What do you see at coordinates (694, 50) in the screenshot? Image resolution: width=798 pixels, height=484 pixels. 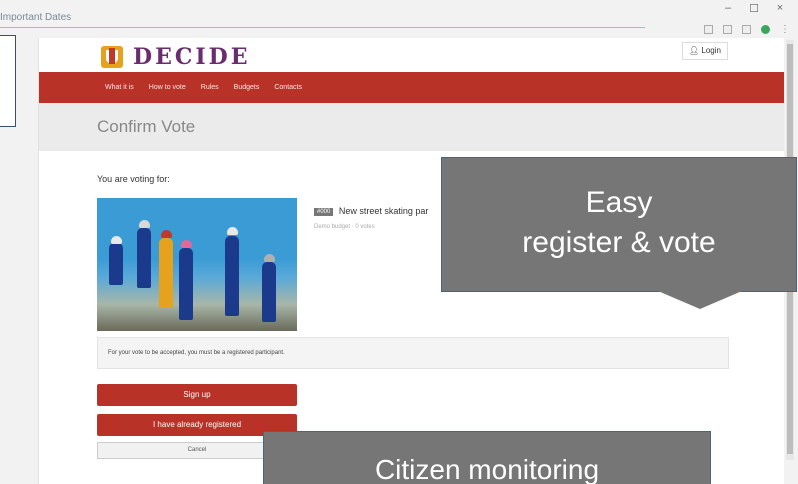 I see `user-icon: 👤︎` at bounding box center [694, 50].